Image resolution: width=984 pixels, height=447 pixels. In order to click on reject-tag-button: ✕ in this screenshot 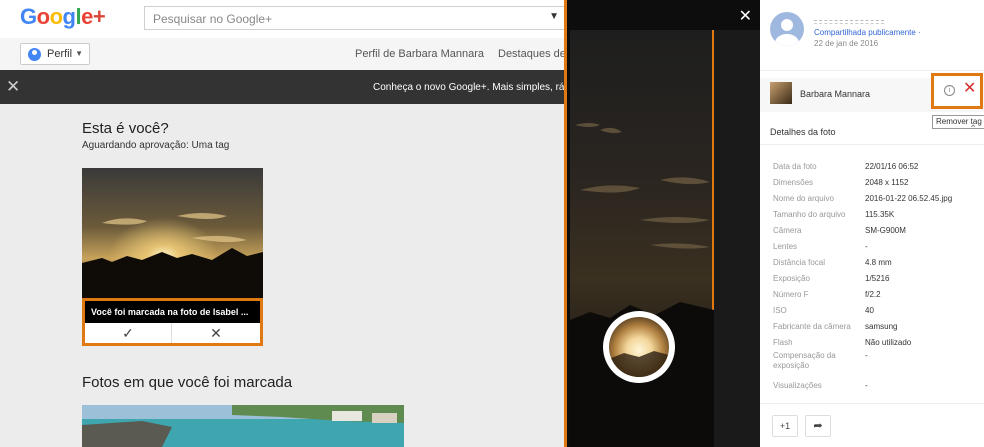, I will do `click(216, 333)`.